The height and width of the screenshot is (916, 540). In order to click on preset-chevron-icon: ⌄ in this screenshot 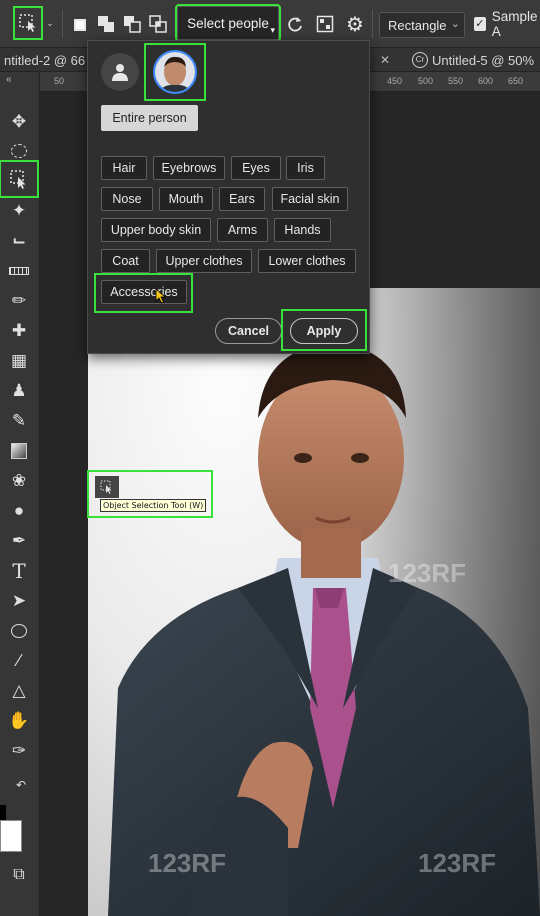, I will do `click(50, 23)`.